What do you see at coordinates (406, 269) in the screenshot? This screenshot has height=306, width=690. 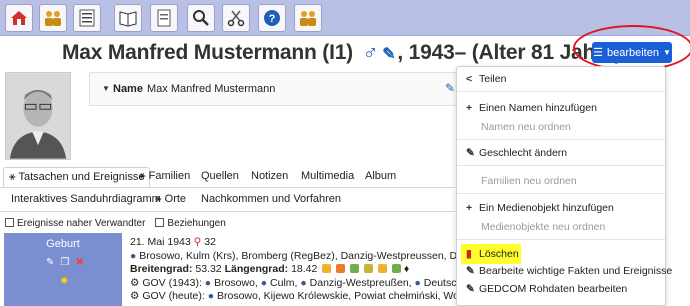 I see `pin-icon: ♦` at bounding box center [406, 269].